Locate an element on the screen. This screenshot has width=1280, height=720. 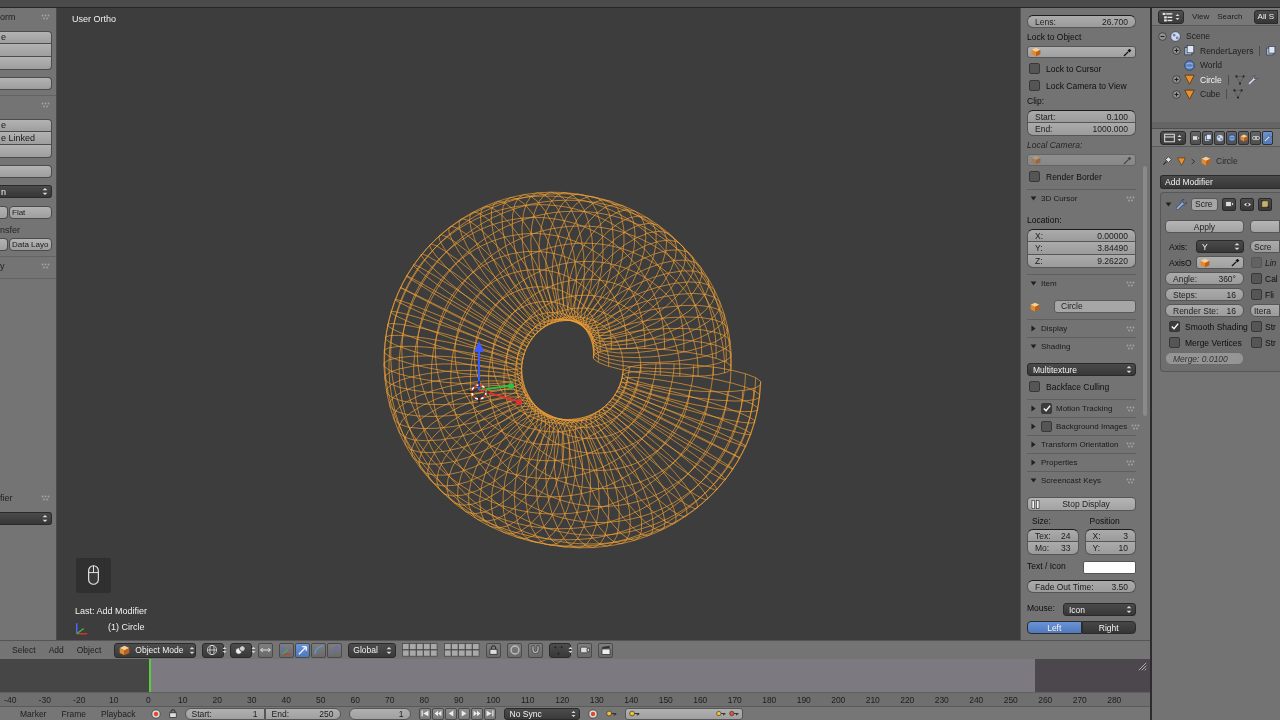
color-swatch is located at coordinates (1109, 567).